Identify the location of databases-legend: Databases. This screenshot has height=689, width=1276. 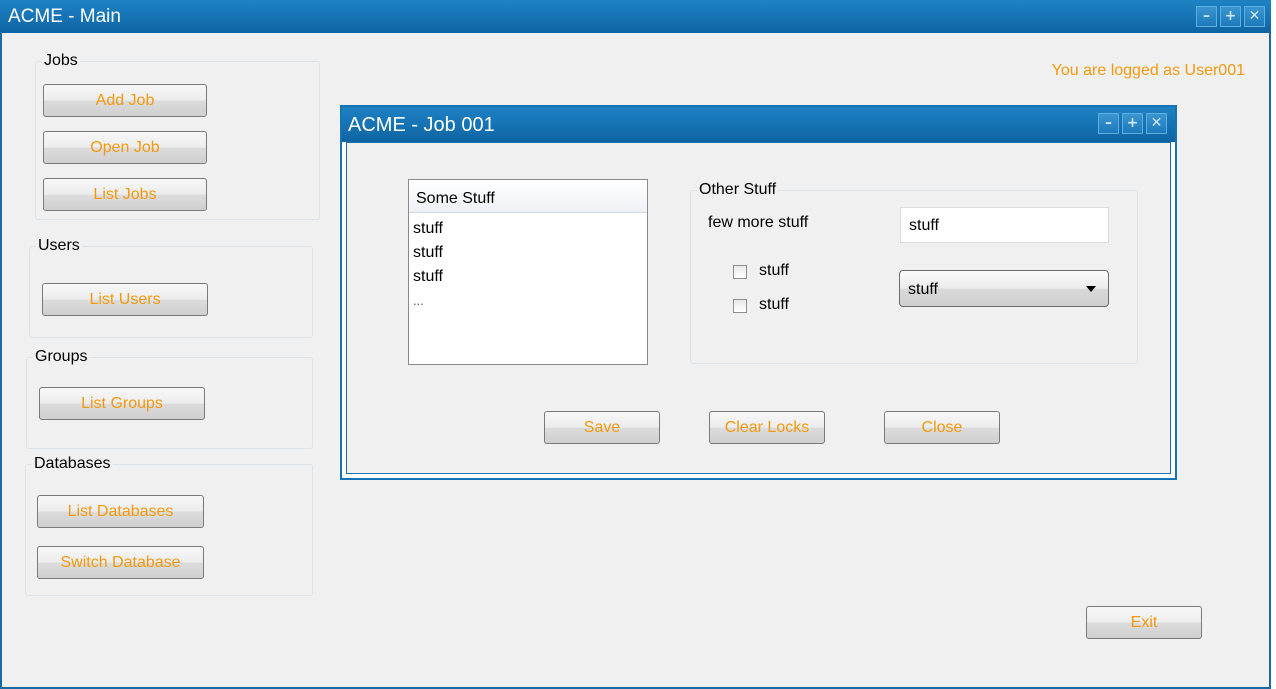
(72, 464).